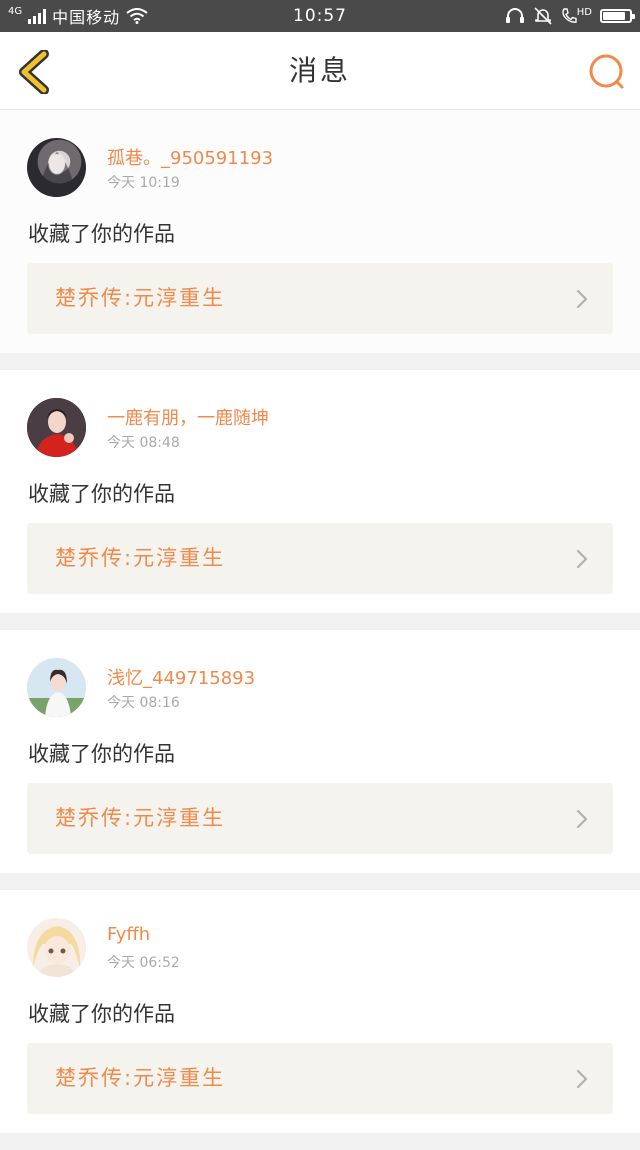  Describe the element at coordinates (614, 16) in the screenshot. I see `battery-fill` at that location.